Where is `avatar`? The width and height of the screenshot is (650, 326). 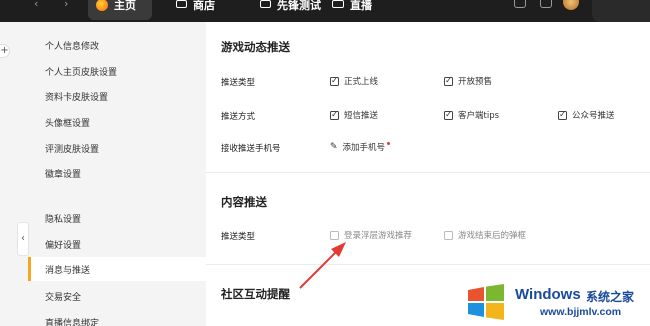 avatar is located at coordinates (571, 5).